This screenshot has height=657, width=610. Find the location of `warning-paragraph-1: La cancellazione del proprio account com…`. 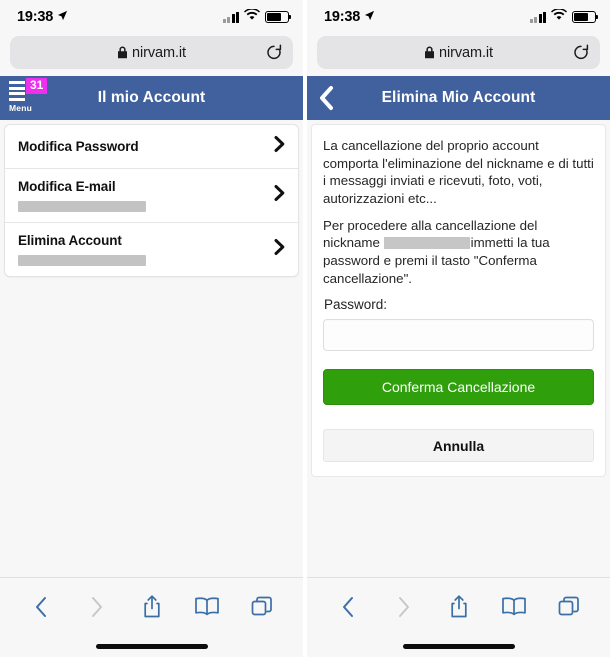

warning-paragraph-1: La cancellazione del proprio account com… is located at coordinates (458, 172).